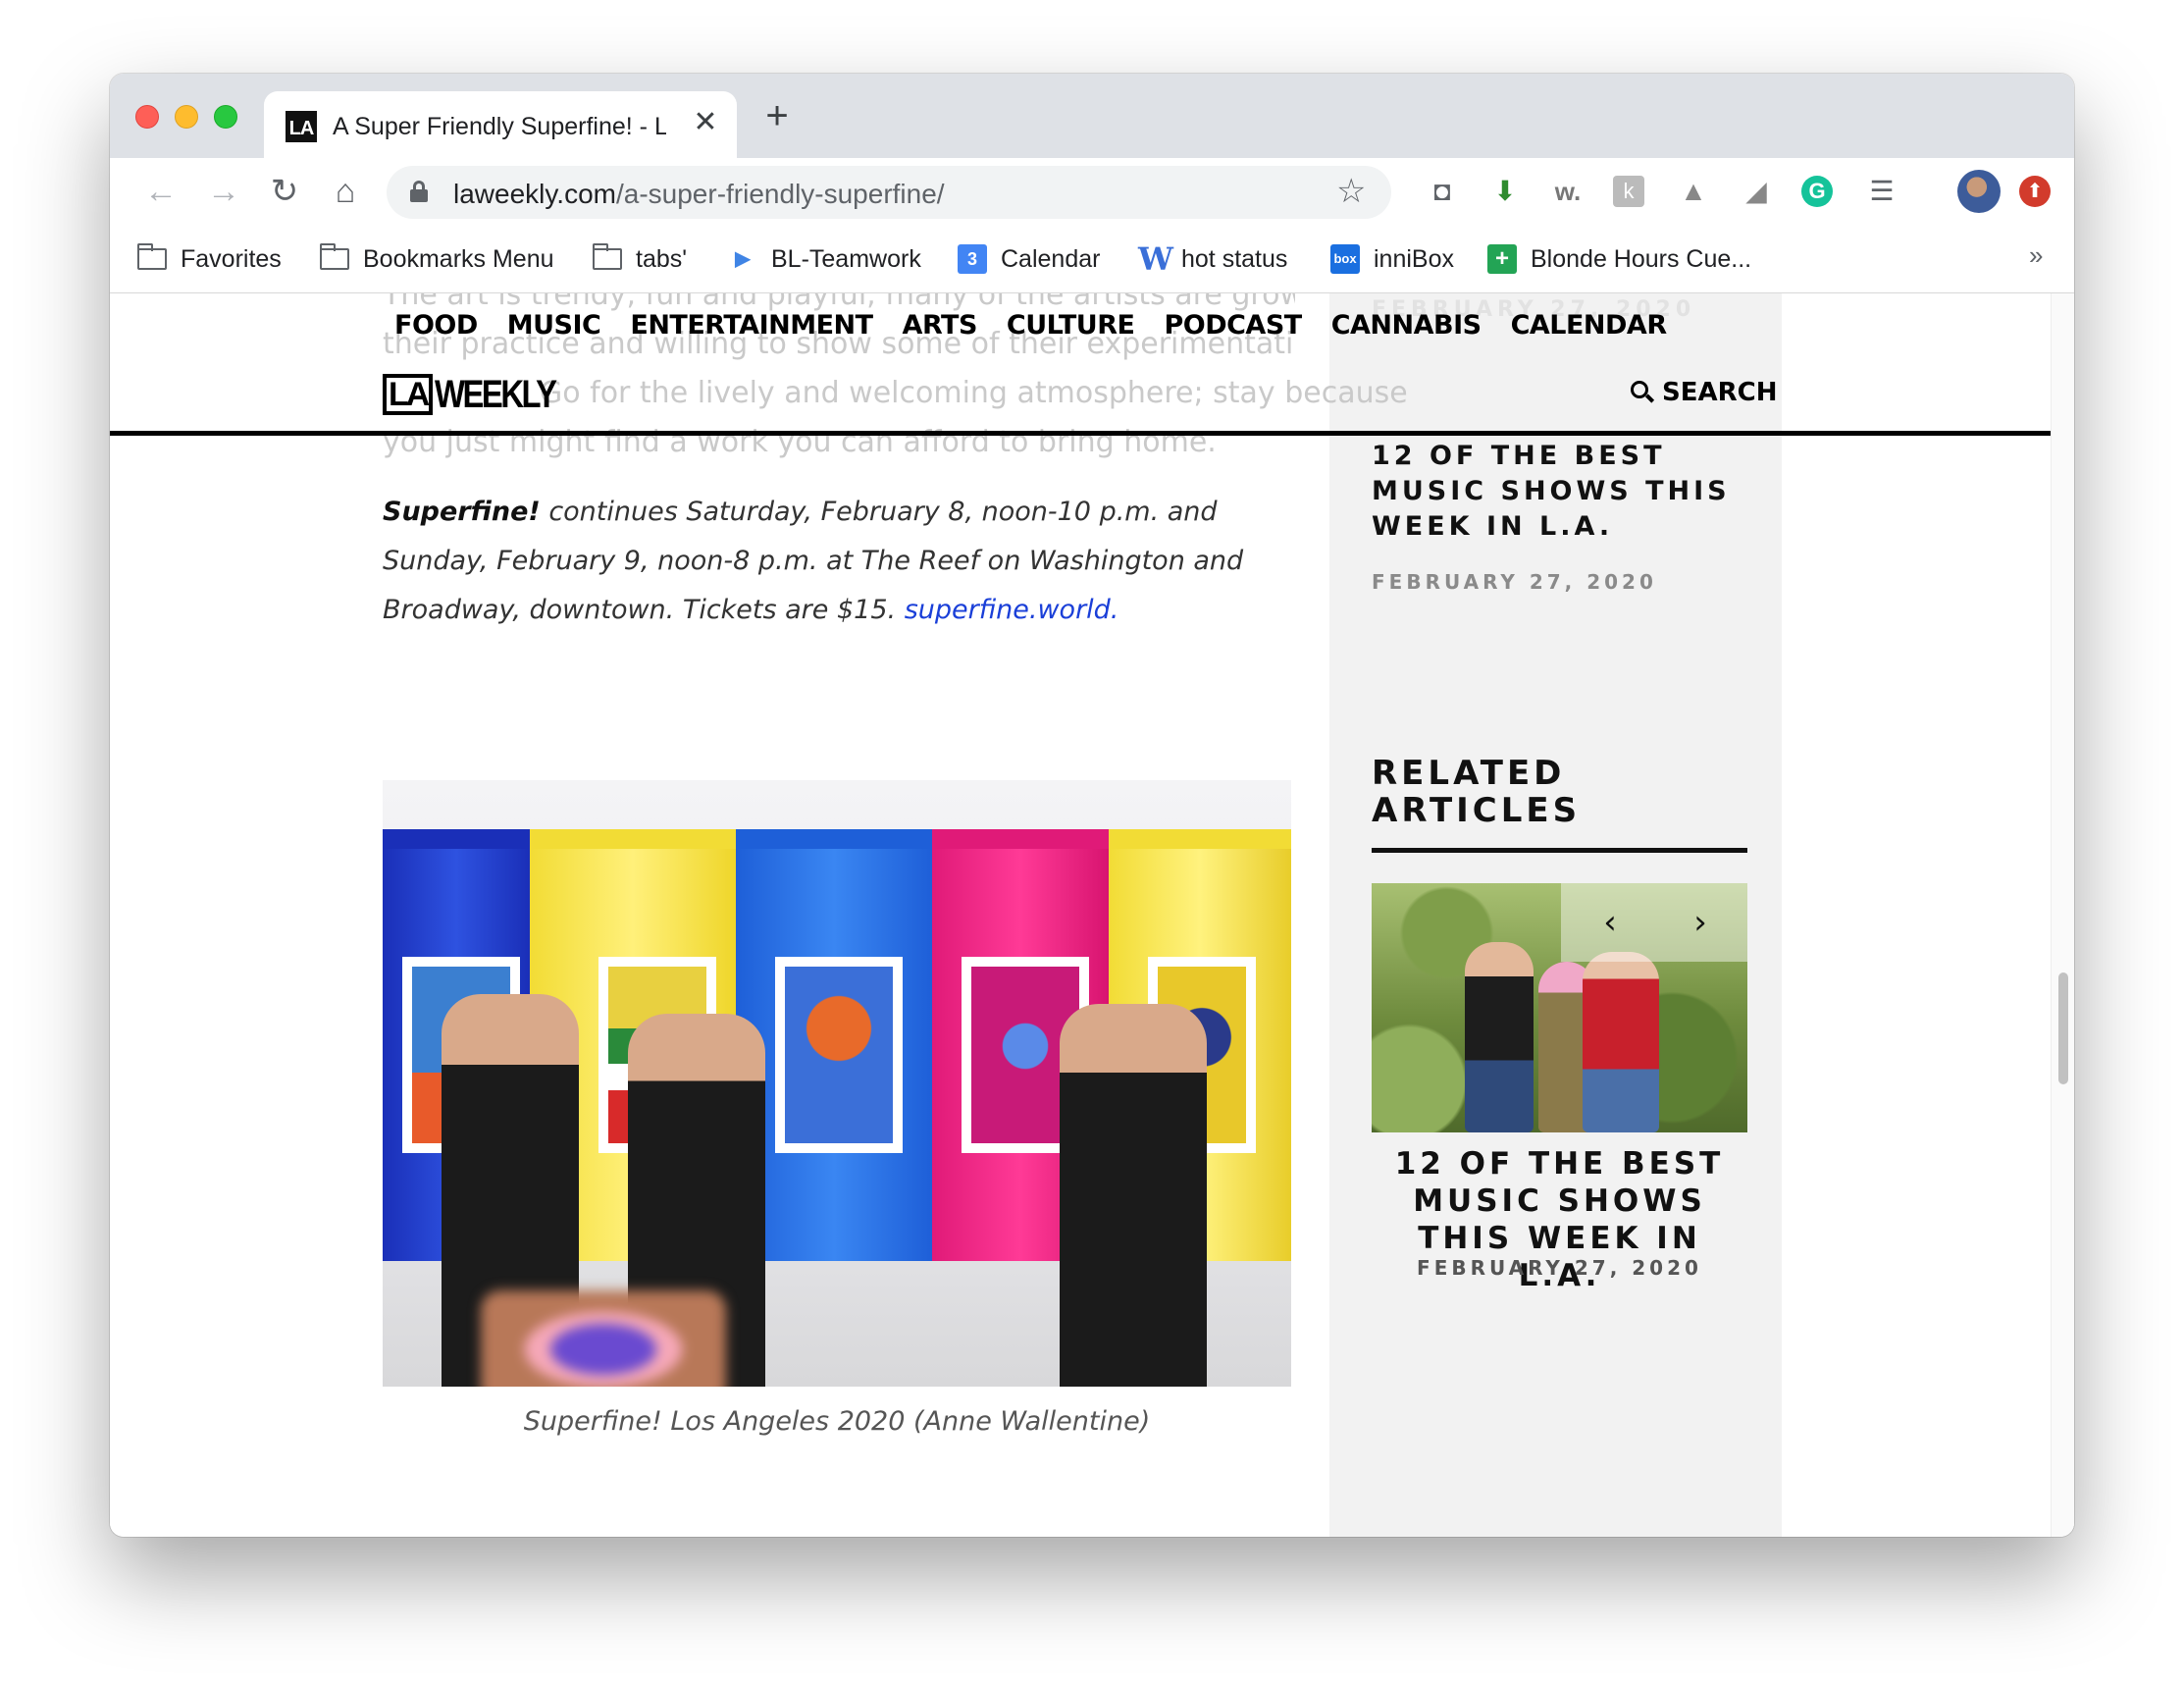 The width and height of the screenshot is (2184, 1682). I want to click on carousel-next-icon: ›, so click(1700, 922).